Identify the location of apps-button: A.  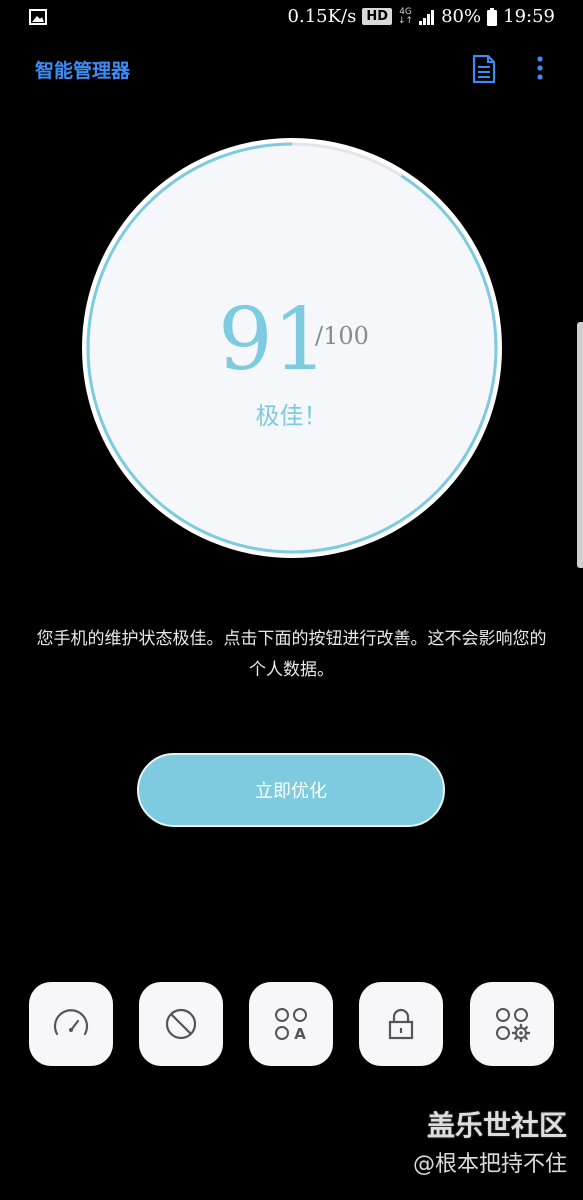
(291, 1024).